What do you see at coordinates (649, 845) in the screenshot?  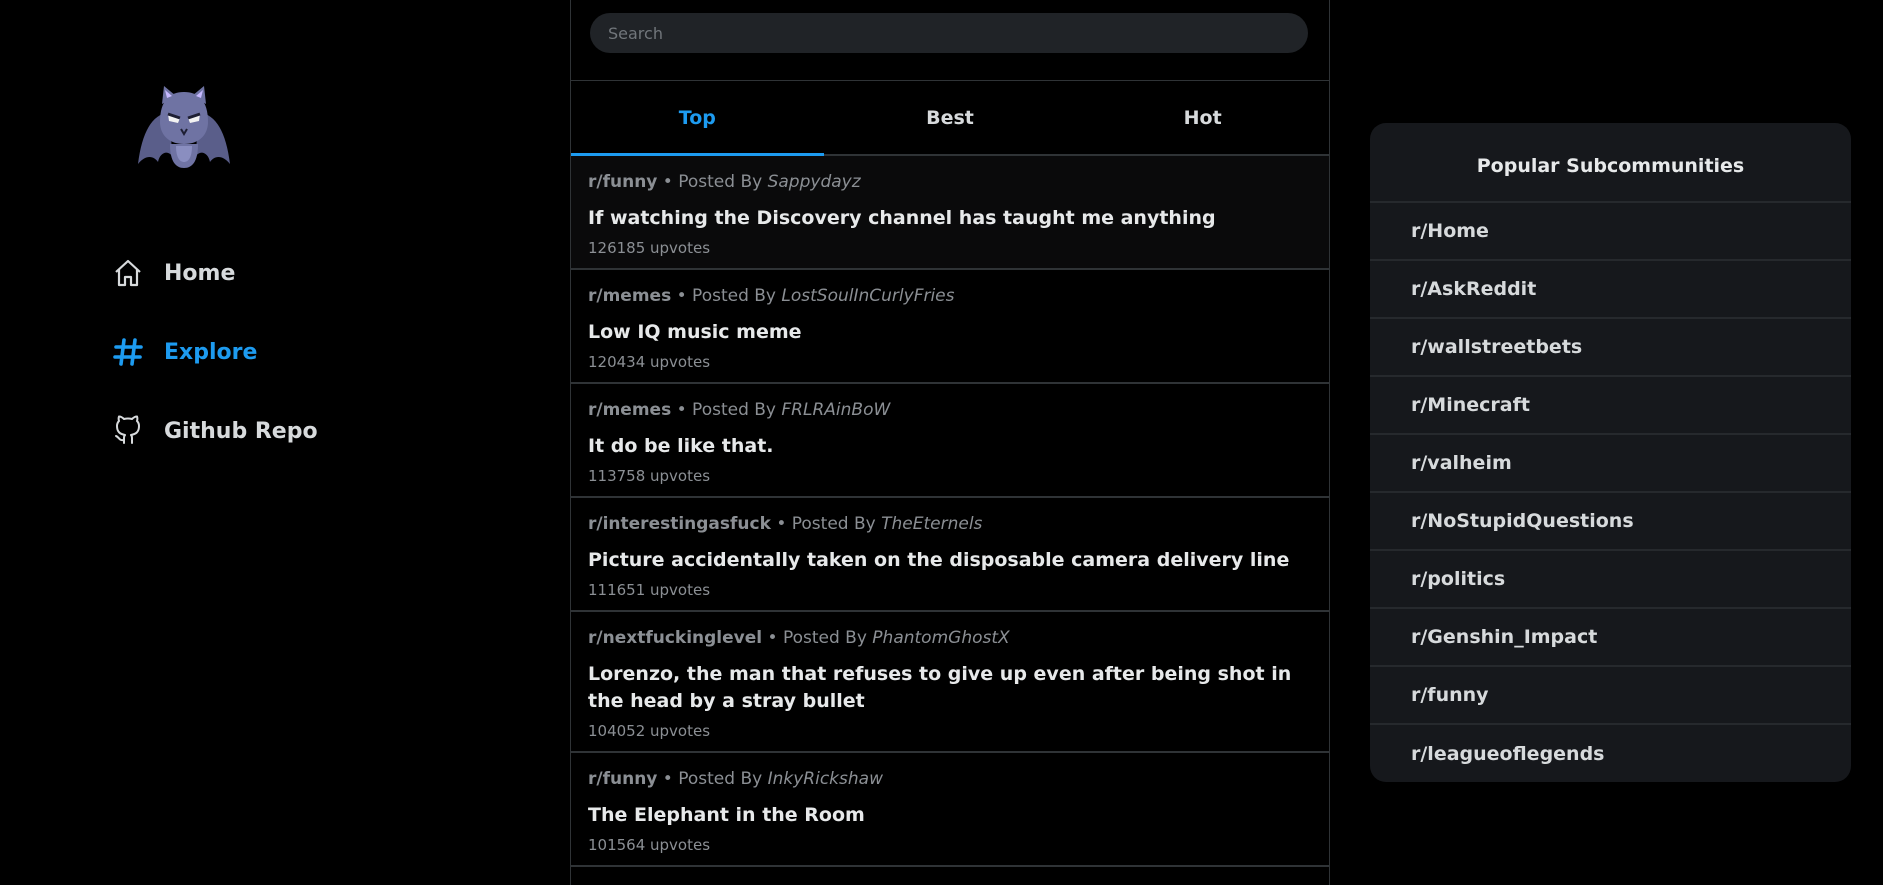 I see `post-upvotes: 101564 upvotes` at bounding box center [649, 845].